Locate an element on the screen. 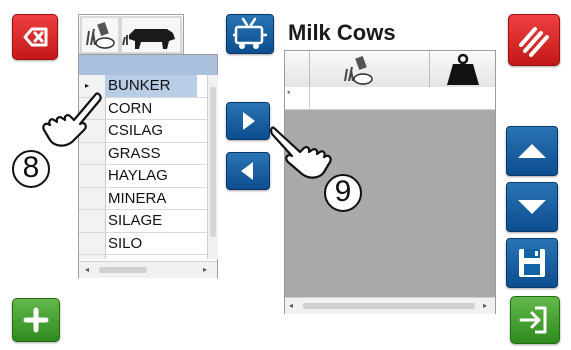 This screenshot has width=571, height=350. arrow-down-icon is located at coordinates (532, 207).